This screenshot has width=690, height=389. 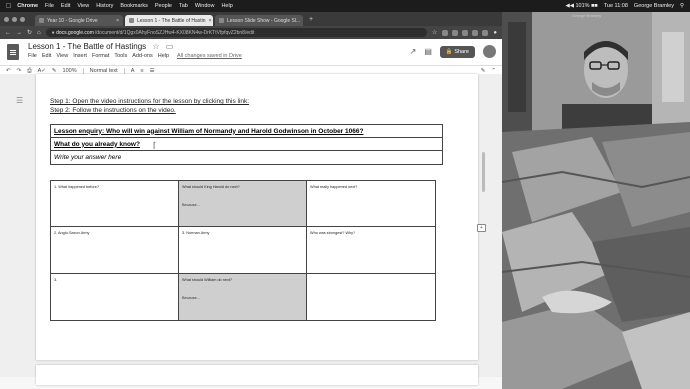 I want to click on share-button: 🔒 Share, so click(x=457, y=51).